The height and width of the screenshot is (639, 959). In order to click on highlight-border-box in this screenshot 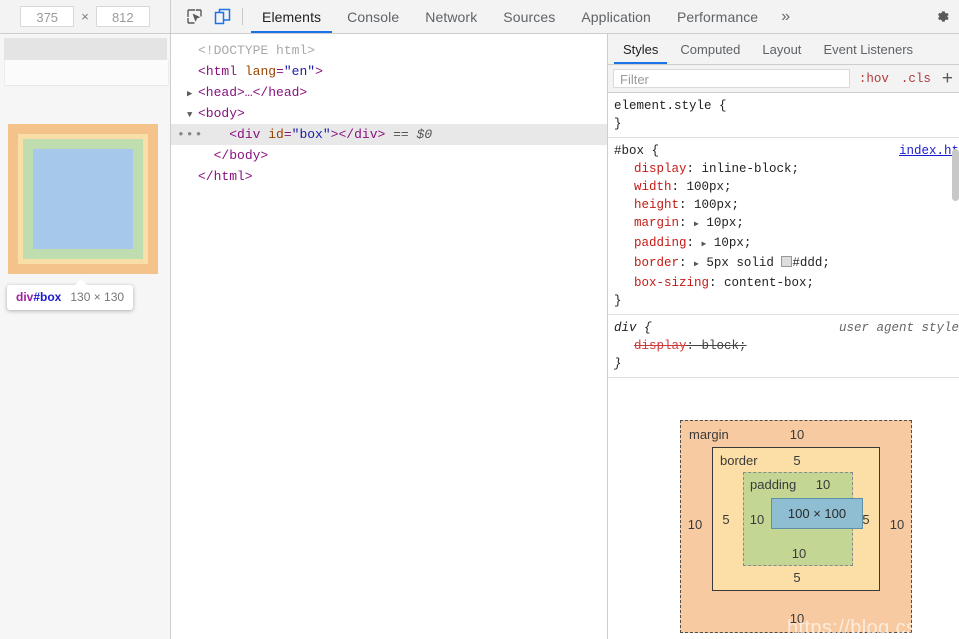, I will do `click(83, 199)`.